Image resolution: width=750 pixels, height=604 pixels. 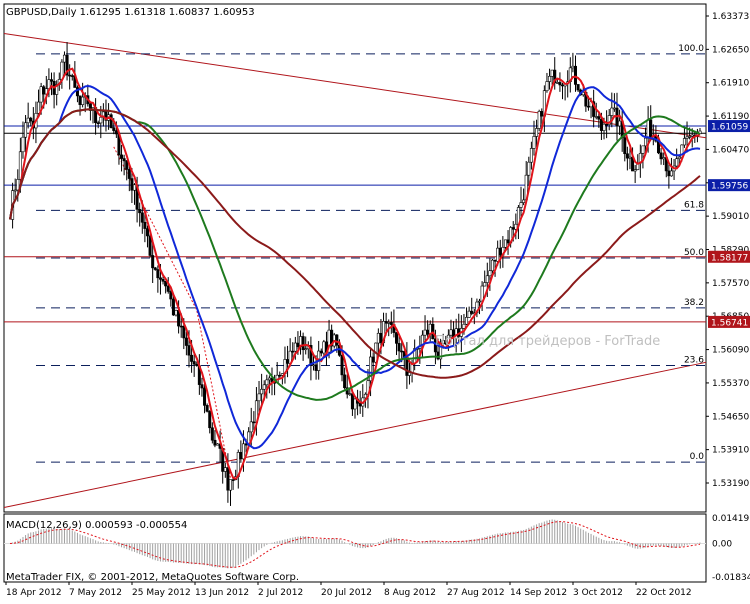 I want to click on macd-tick-label: 0.00, so click(x=722, y=545).